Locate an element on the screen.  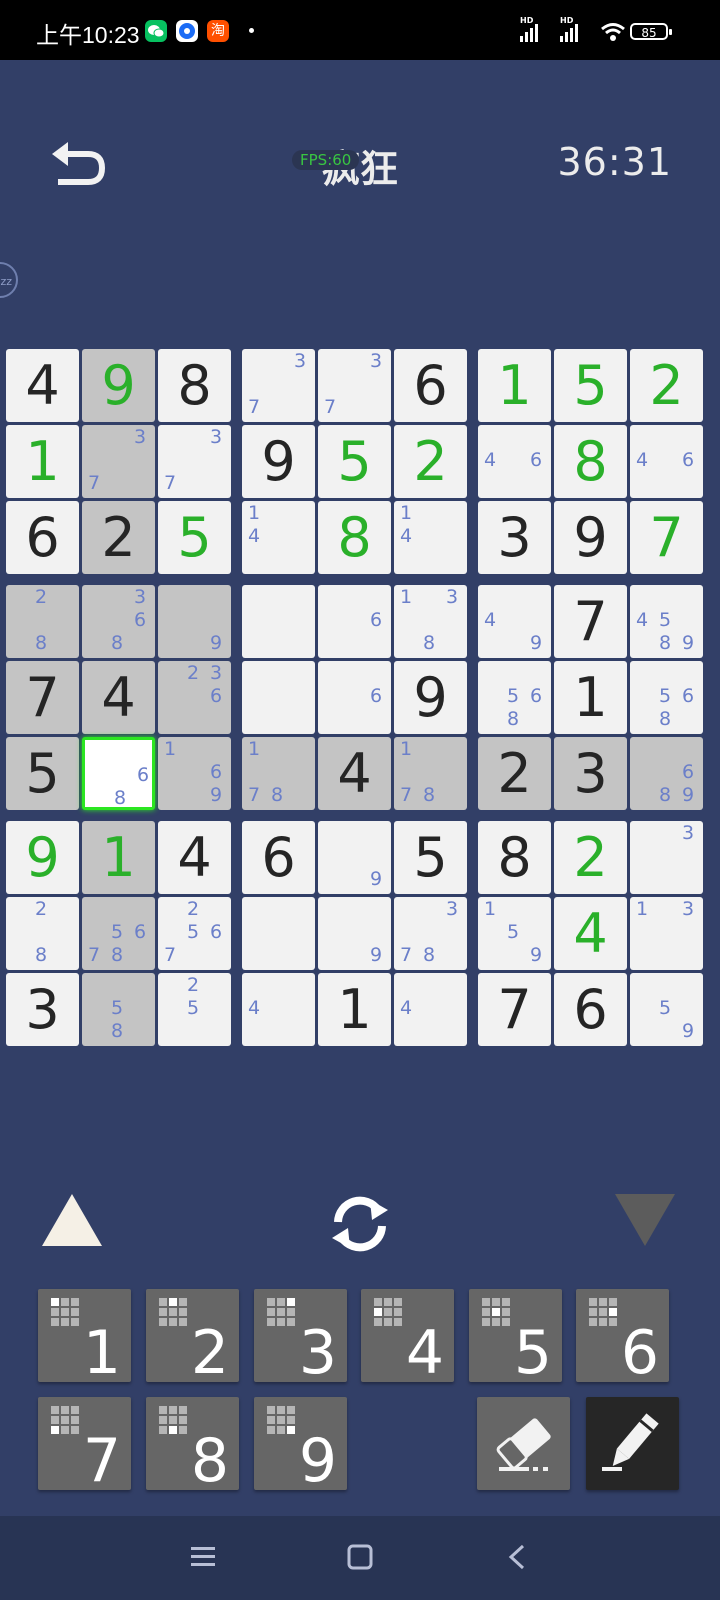
digit-key-1: 1 is located at coordinates (84, 1338).